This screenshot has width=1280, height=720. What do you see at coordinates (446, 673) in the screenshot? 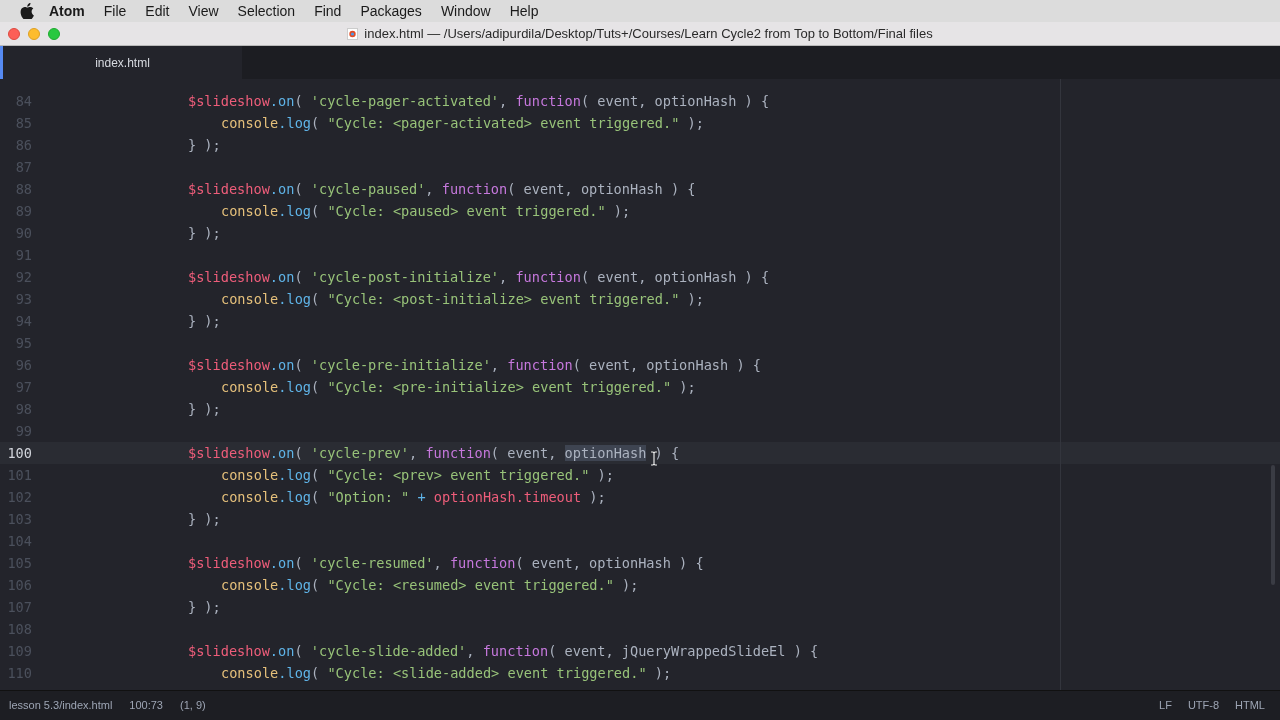
I see `code-line: console.log( "Cycle: <slide-added> event triggered." );` at bounding box center [446, 673].